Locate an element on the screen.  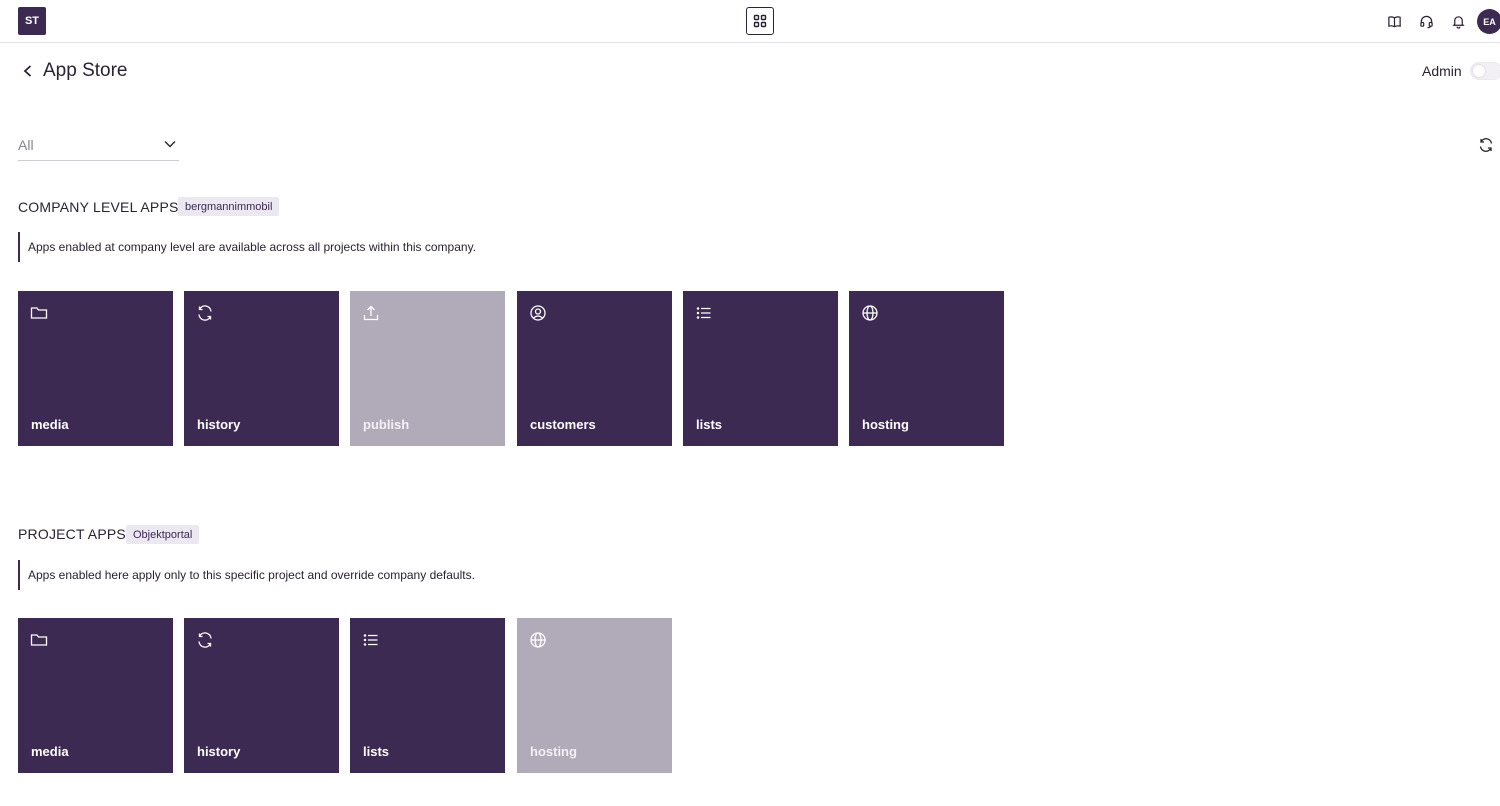
bell-icon is located at coordinates (1458, 22).